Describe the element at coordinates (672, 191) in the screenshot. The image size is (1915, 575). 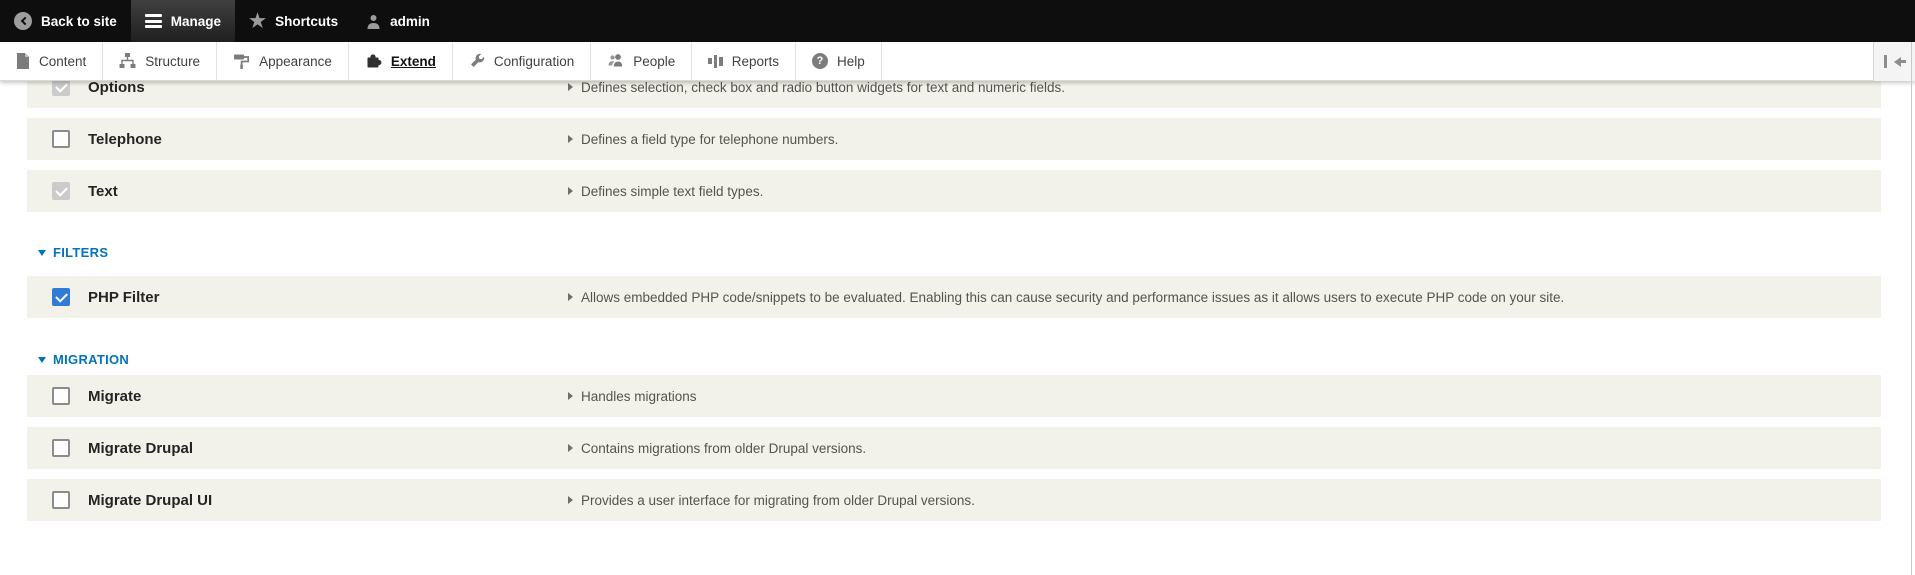
I see `module-description: Defines simple text field types.` at that location.